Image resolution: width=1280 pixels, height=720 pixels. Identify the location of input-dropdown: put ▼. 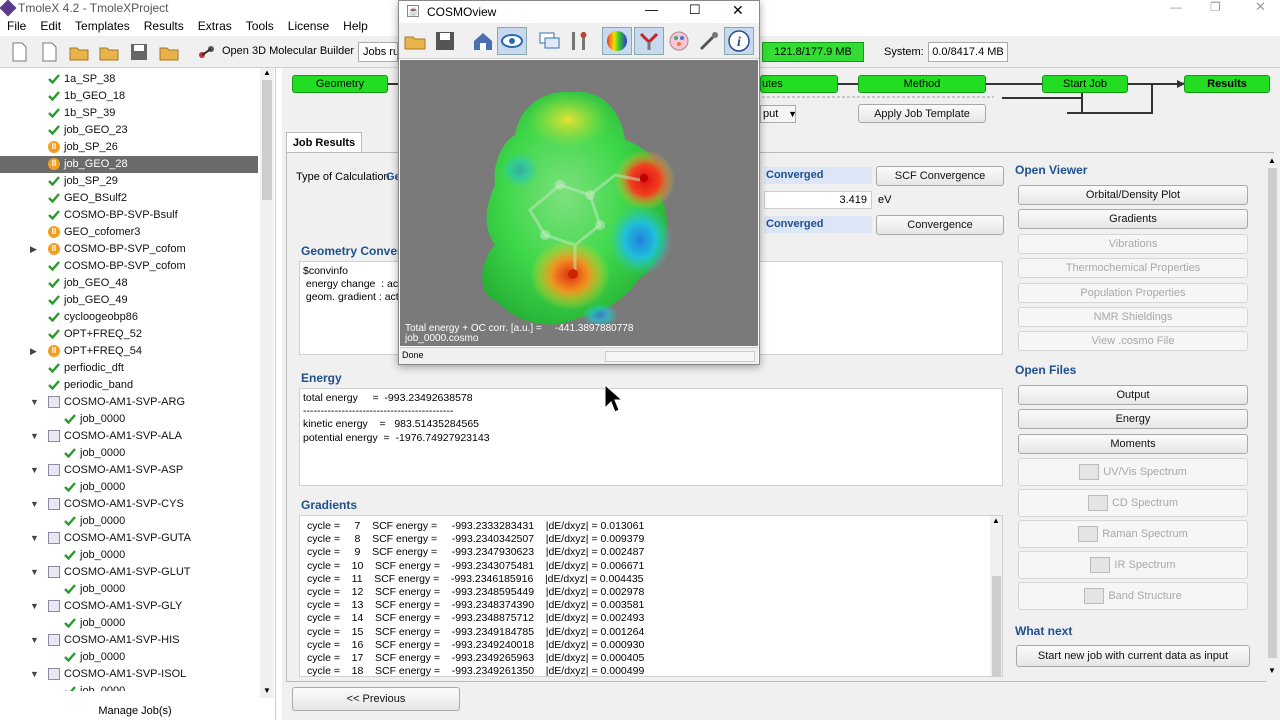
(778, 114).